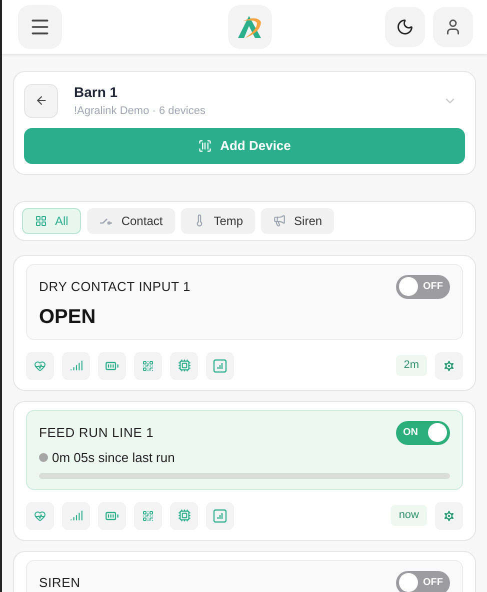  What do you see at coordinates (40, 27) in the screenshot?
I see `menu-button` at bounding box center [40, 27].